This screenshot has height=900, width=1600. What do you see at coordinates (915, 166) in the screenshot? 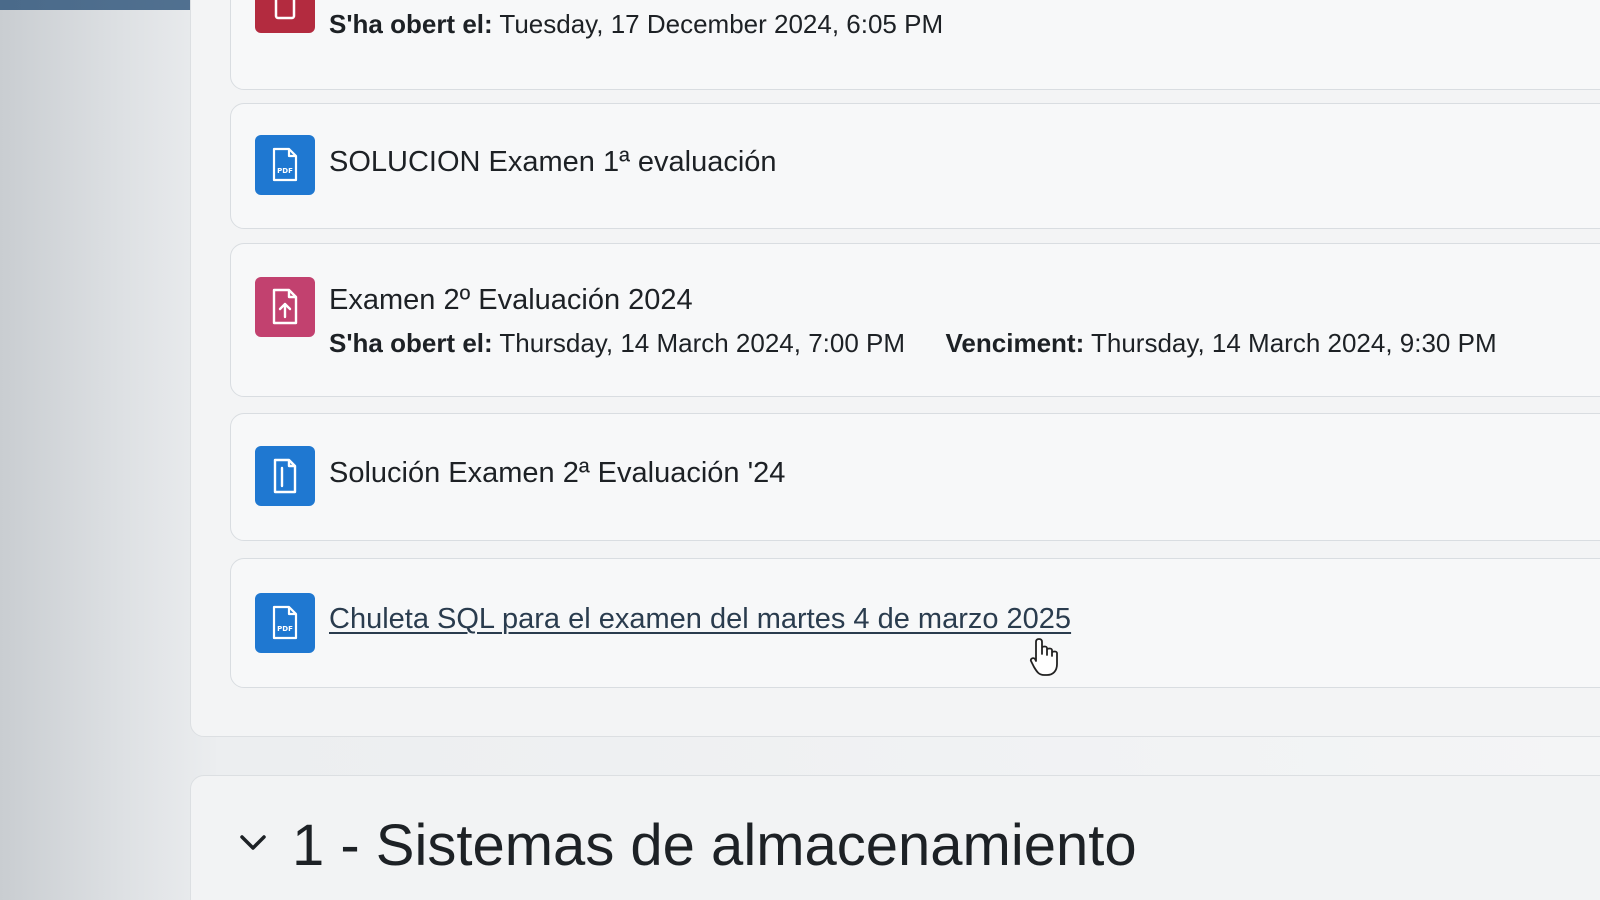
I see `activity-solucion-examen-1: PDF SOLUCION Examen 1ª evaluación` at bounding box center [915, 166].